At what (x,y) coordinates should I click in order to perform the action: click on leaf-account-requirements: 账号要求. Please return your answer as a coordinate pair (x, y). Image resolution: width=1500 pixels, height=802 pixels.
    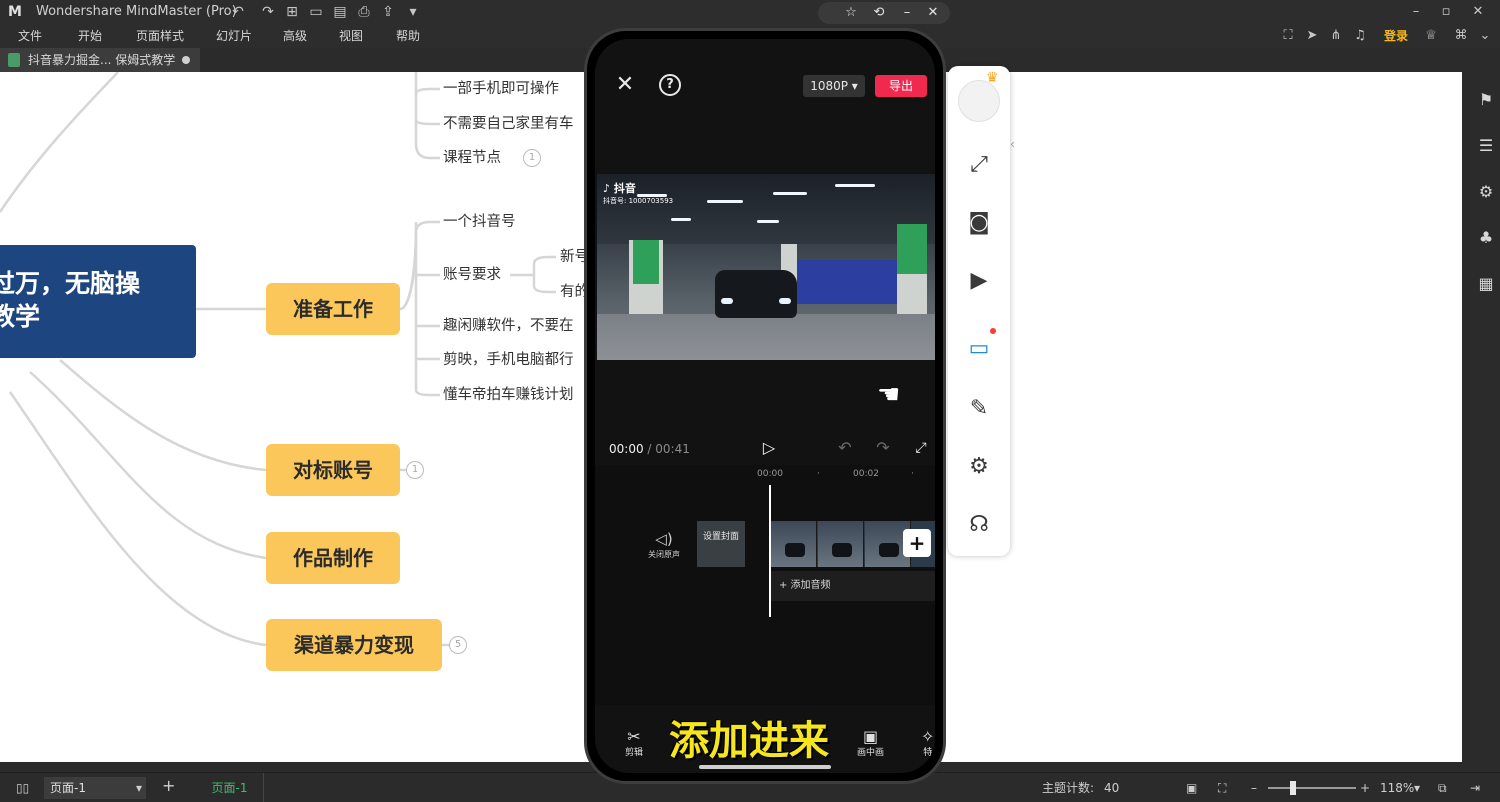
    Looking at the image, I should click on (472, 275).